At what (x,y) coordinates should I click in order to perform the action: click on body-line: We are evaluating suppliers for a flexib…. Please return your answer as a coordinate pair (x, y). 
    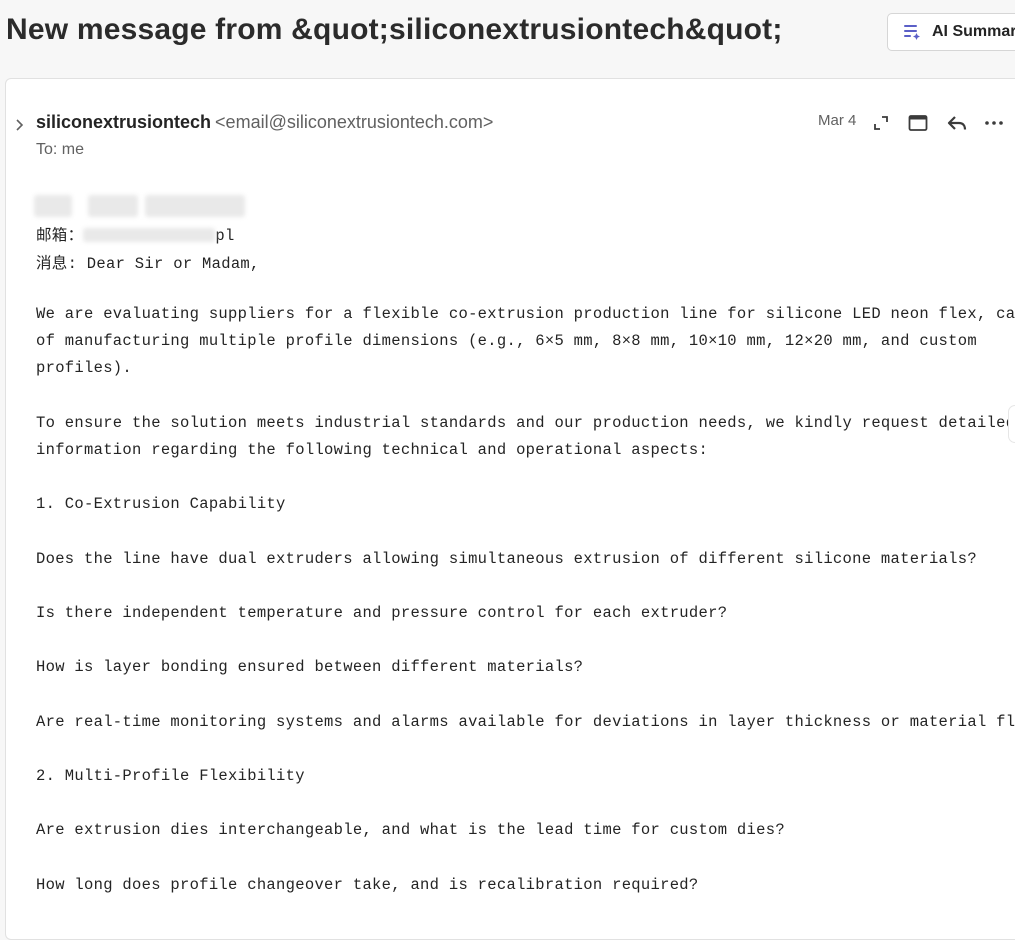
    Looking at the image, I should click on (525, 314).